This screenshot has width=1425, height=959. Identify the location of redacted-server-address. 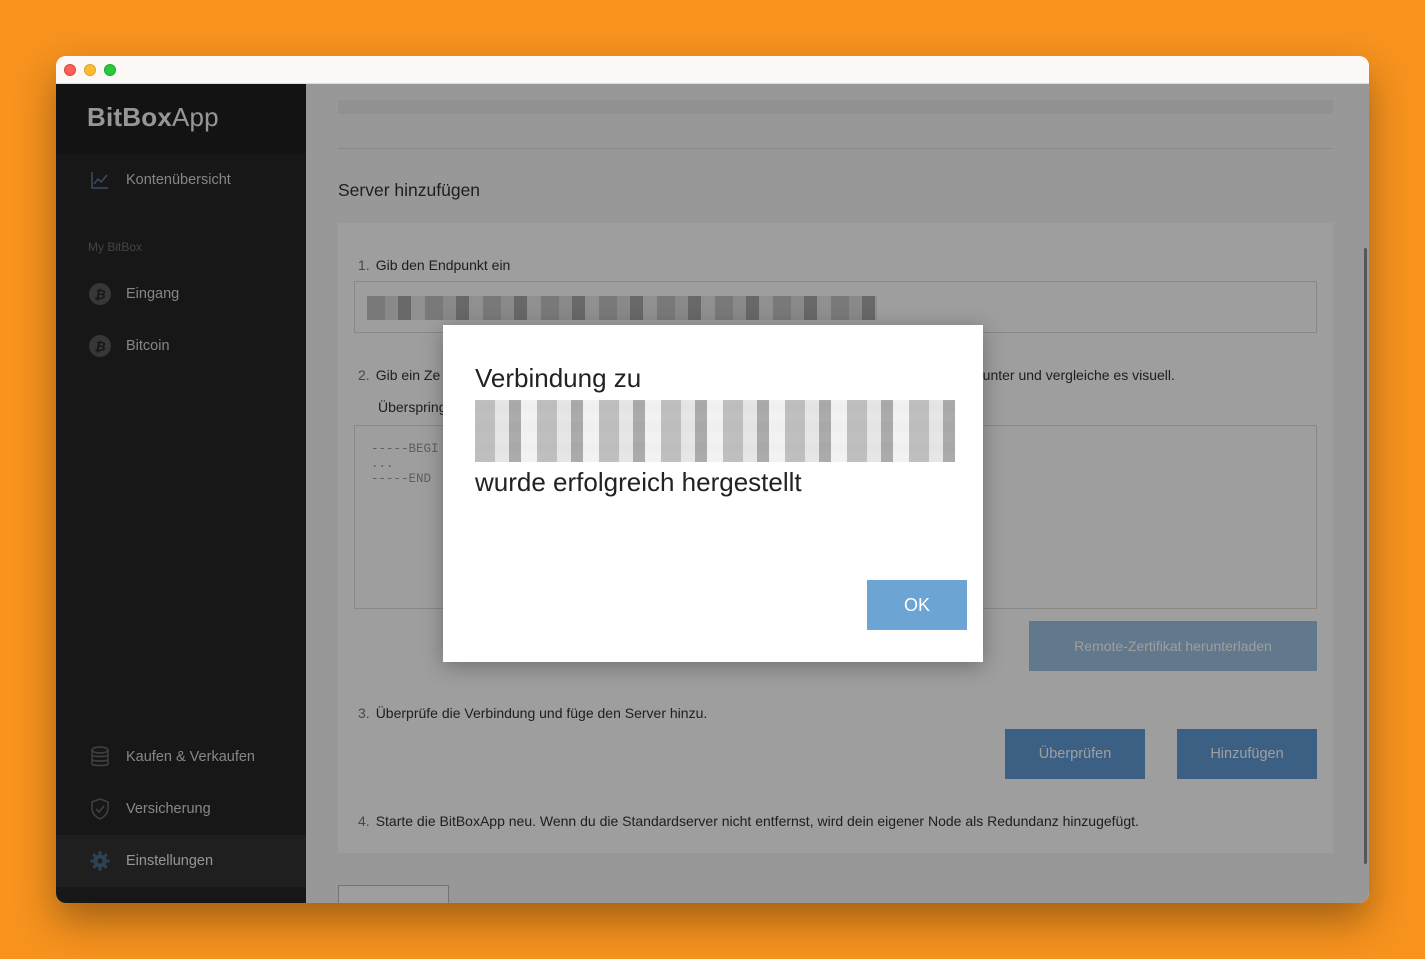
(715, 431).